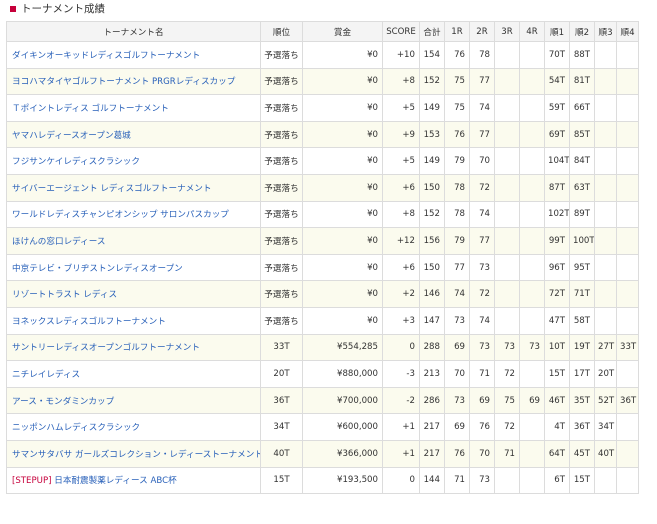 Image resolution: width=657 pixels, height=524 pixels. I want to click on round1-cell: 75, so click(457, 81).